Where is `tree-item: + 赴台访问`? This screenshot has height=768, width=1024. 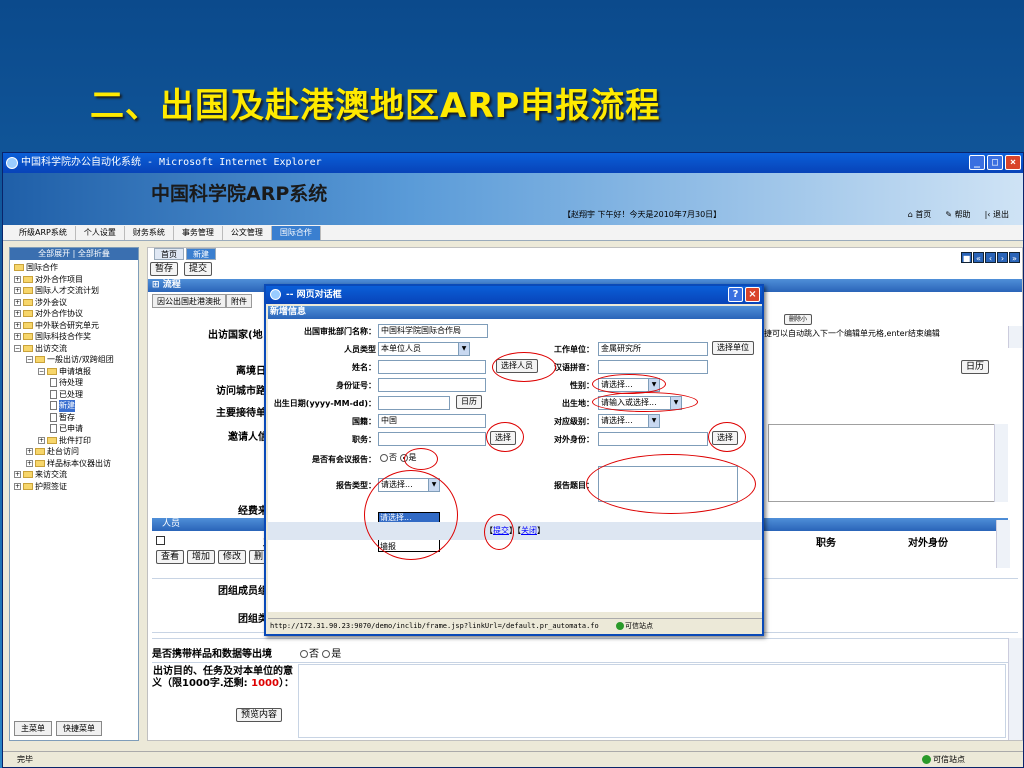 tree-item: + 赴台访问 is located at coordinates (74, 452).